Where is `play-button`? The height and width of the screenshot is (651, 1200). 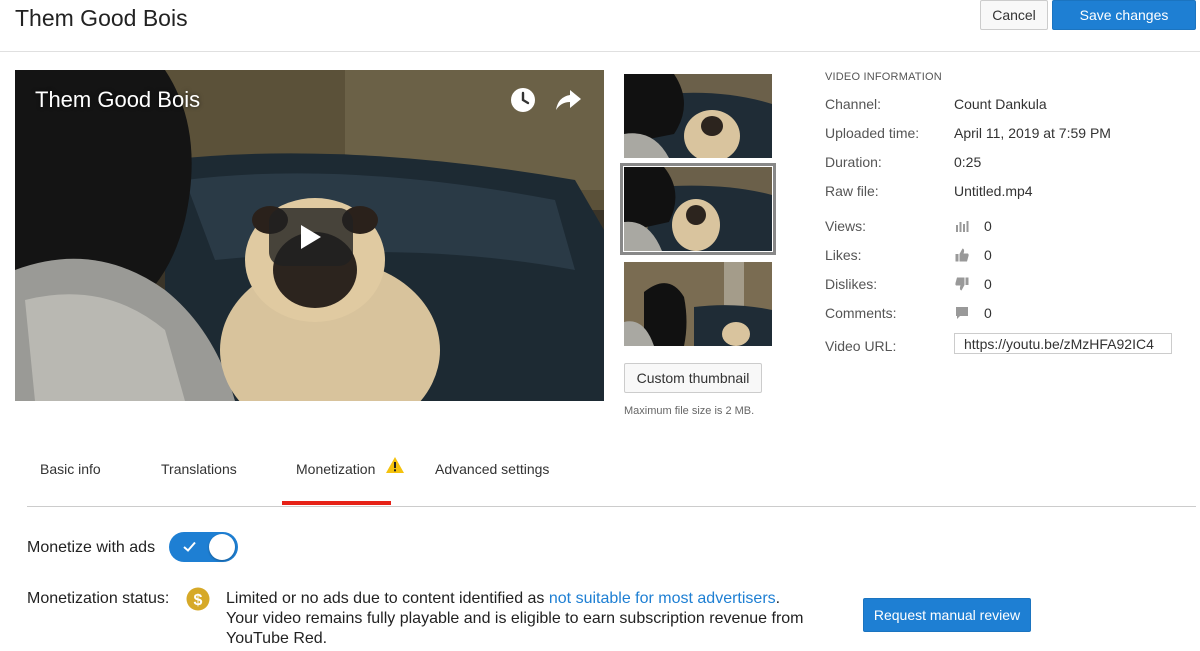
play-button is located at coordinates (311, 237).